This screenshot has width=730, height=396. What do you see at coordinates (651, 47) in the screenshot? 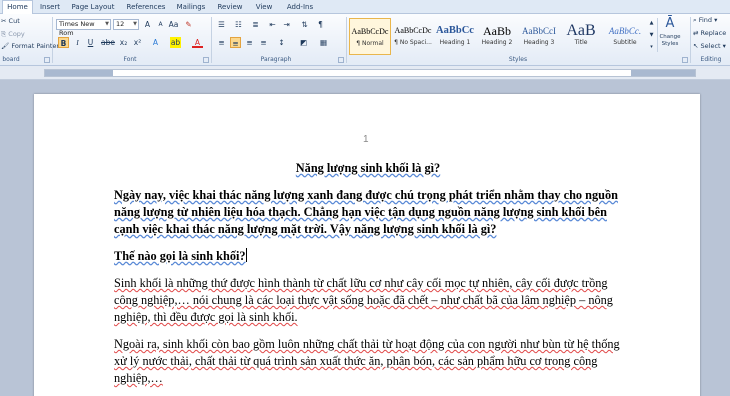
I see `styles-more-icon: ▾` at bounding box center [651, 47].